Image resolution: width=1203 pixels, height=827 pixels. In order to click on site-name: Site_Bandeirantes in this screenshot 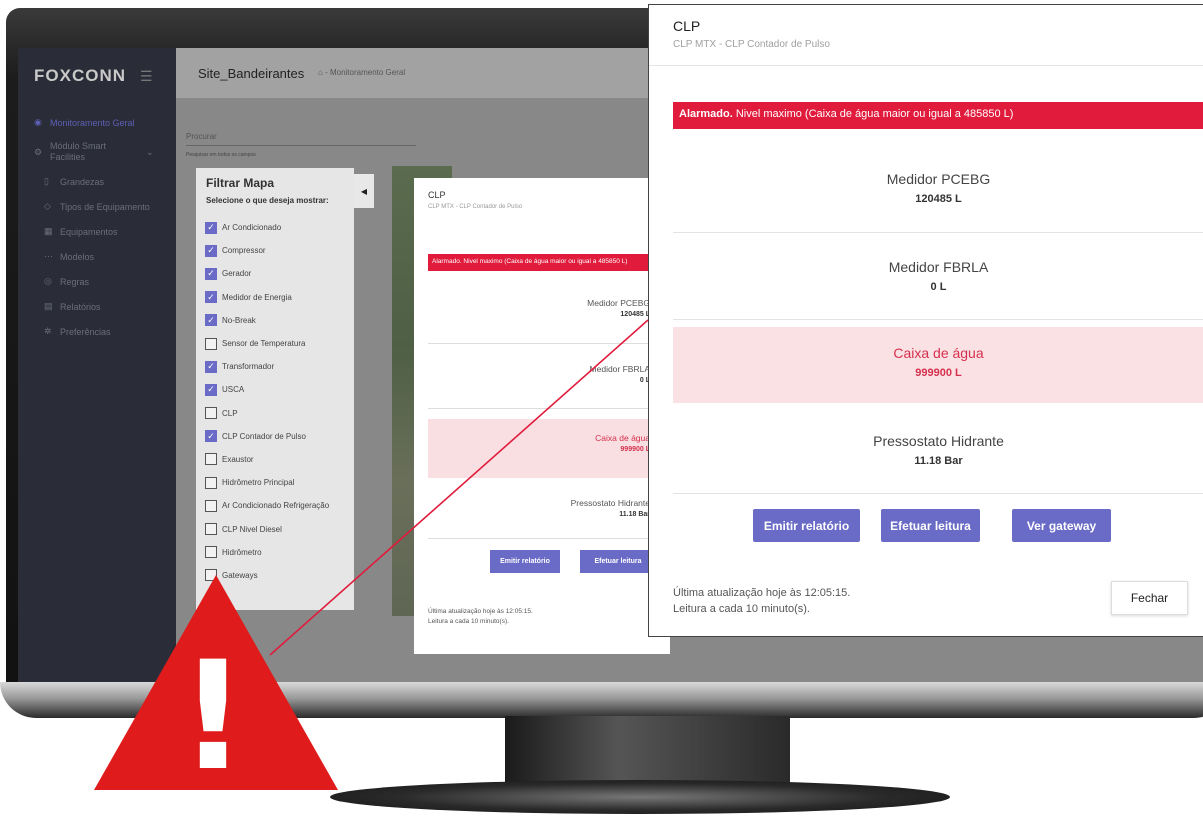, I will do `click(251, 73)`.